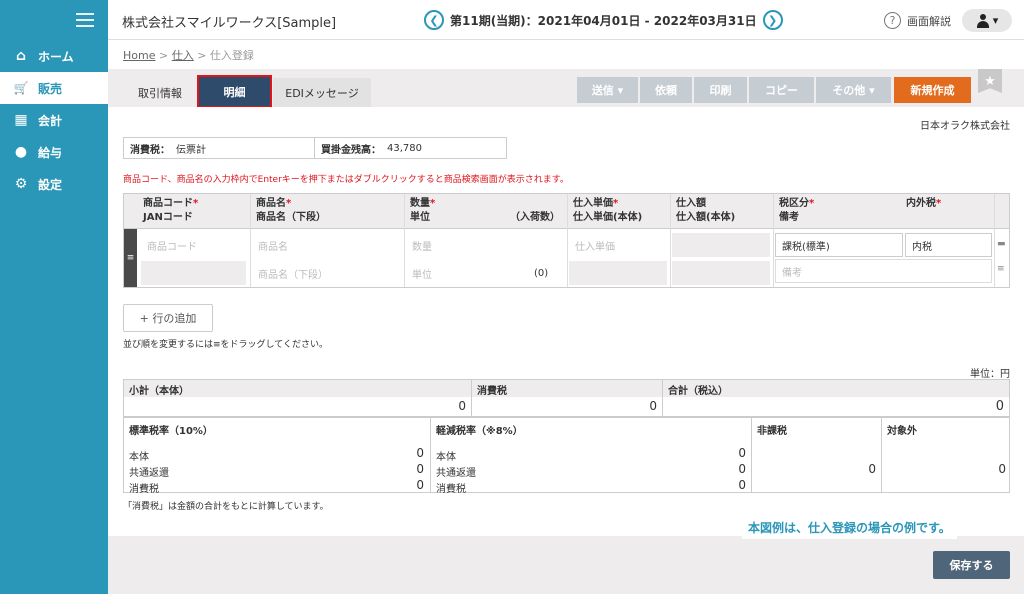 The image size is (1024, 594). What do you see at coordinates (322, 92) in the screenshot?
I see `tab-edi-message: EDIメッセージ` at bounding box center [322, 92].